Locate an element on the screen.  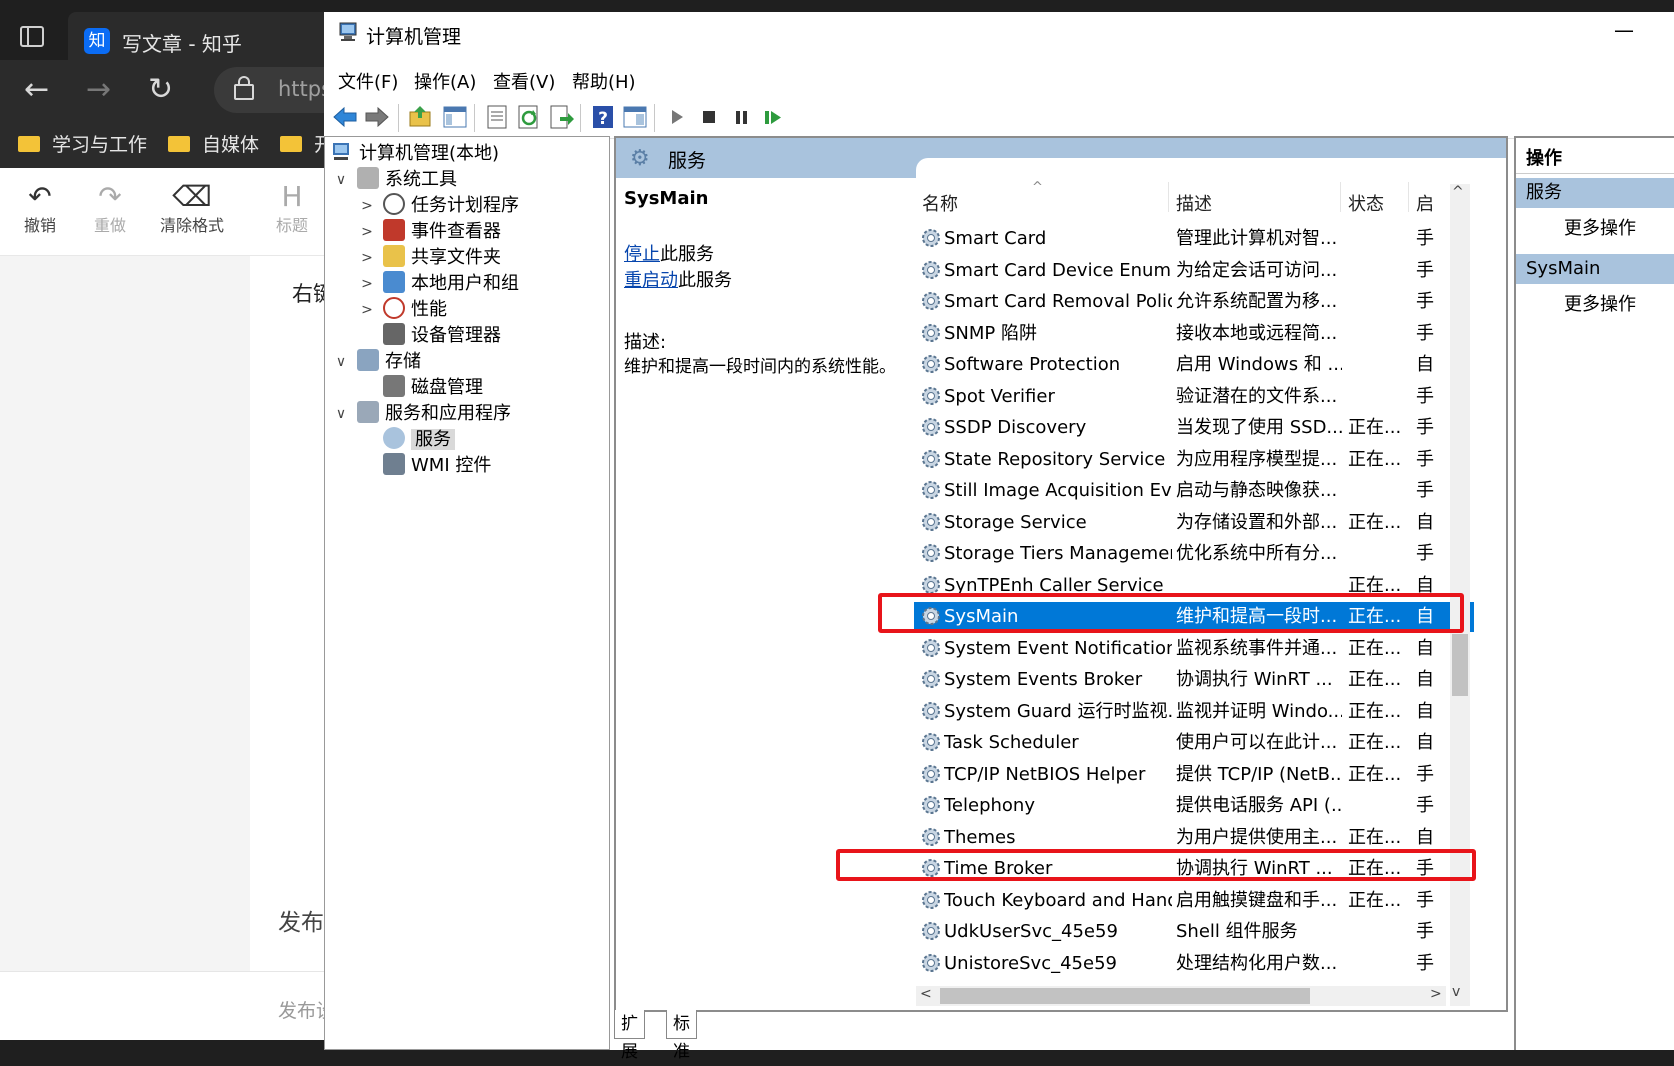
column-header-description: 描述 is located at coordinates (1194, 203).